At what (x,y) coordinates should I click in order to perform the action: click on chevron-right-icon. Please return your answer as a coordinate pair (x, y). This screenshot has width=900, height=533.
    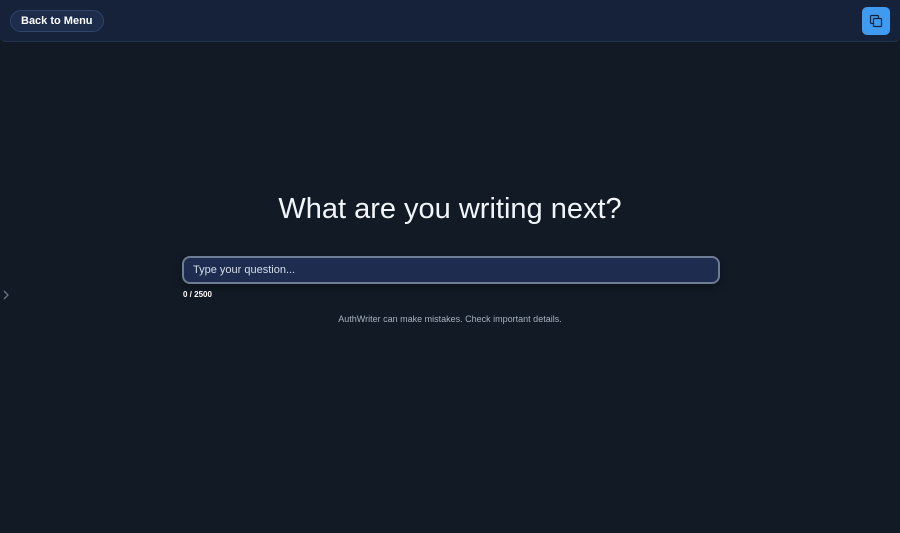
    Looking at the image, I should click on (6, 295).